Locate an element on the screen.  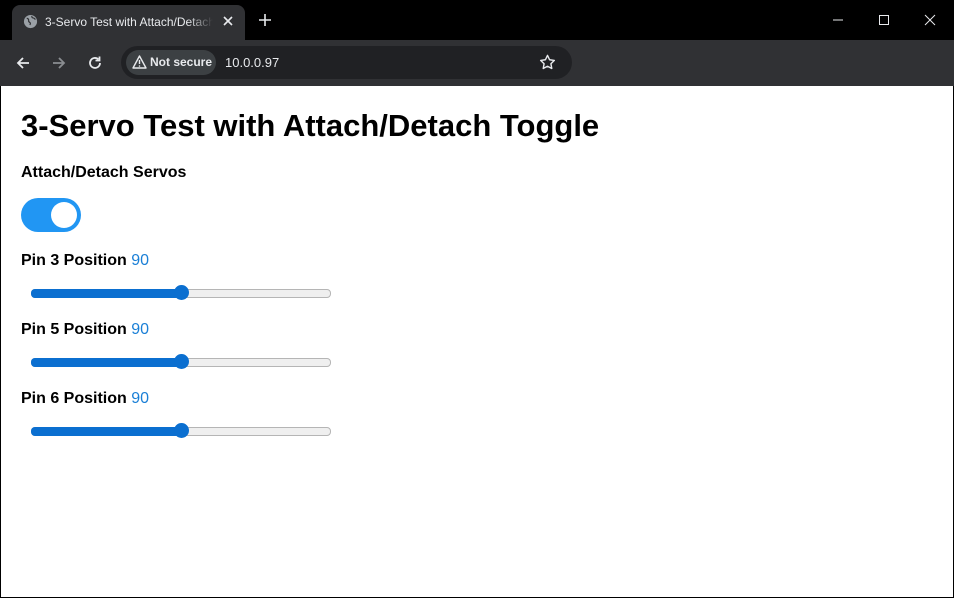
tab-close-icon is located at coordinates (228, 21).